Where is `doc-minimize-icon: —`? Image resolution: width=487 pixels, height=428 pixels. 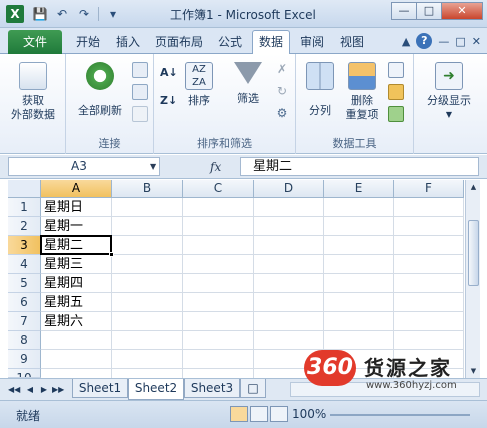 doc-minimize-icon: — is located at coordinates (443, 41).